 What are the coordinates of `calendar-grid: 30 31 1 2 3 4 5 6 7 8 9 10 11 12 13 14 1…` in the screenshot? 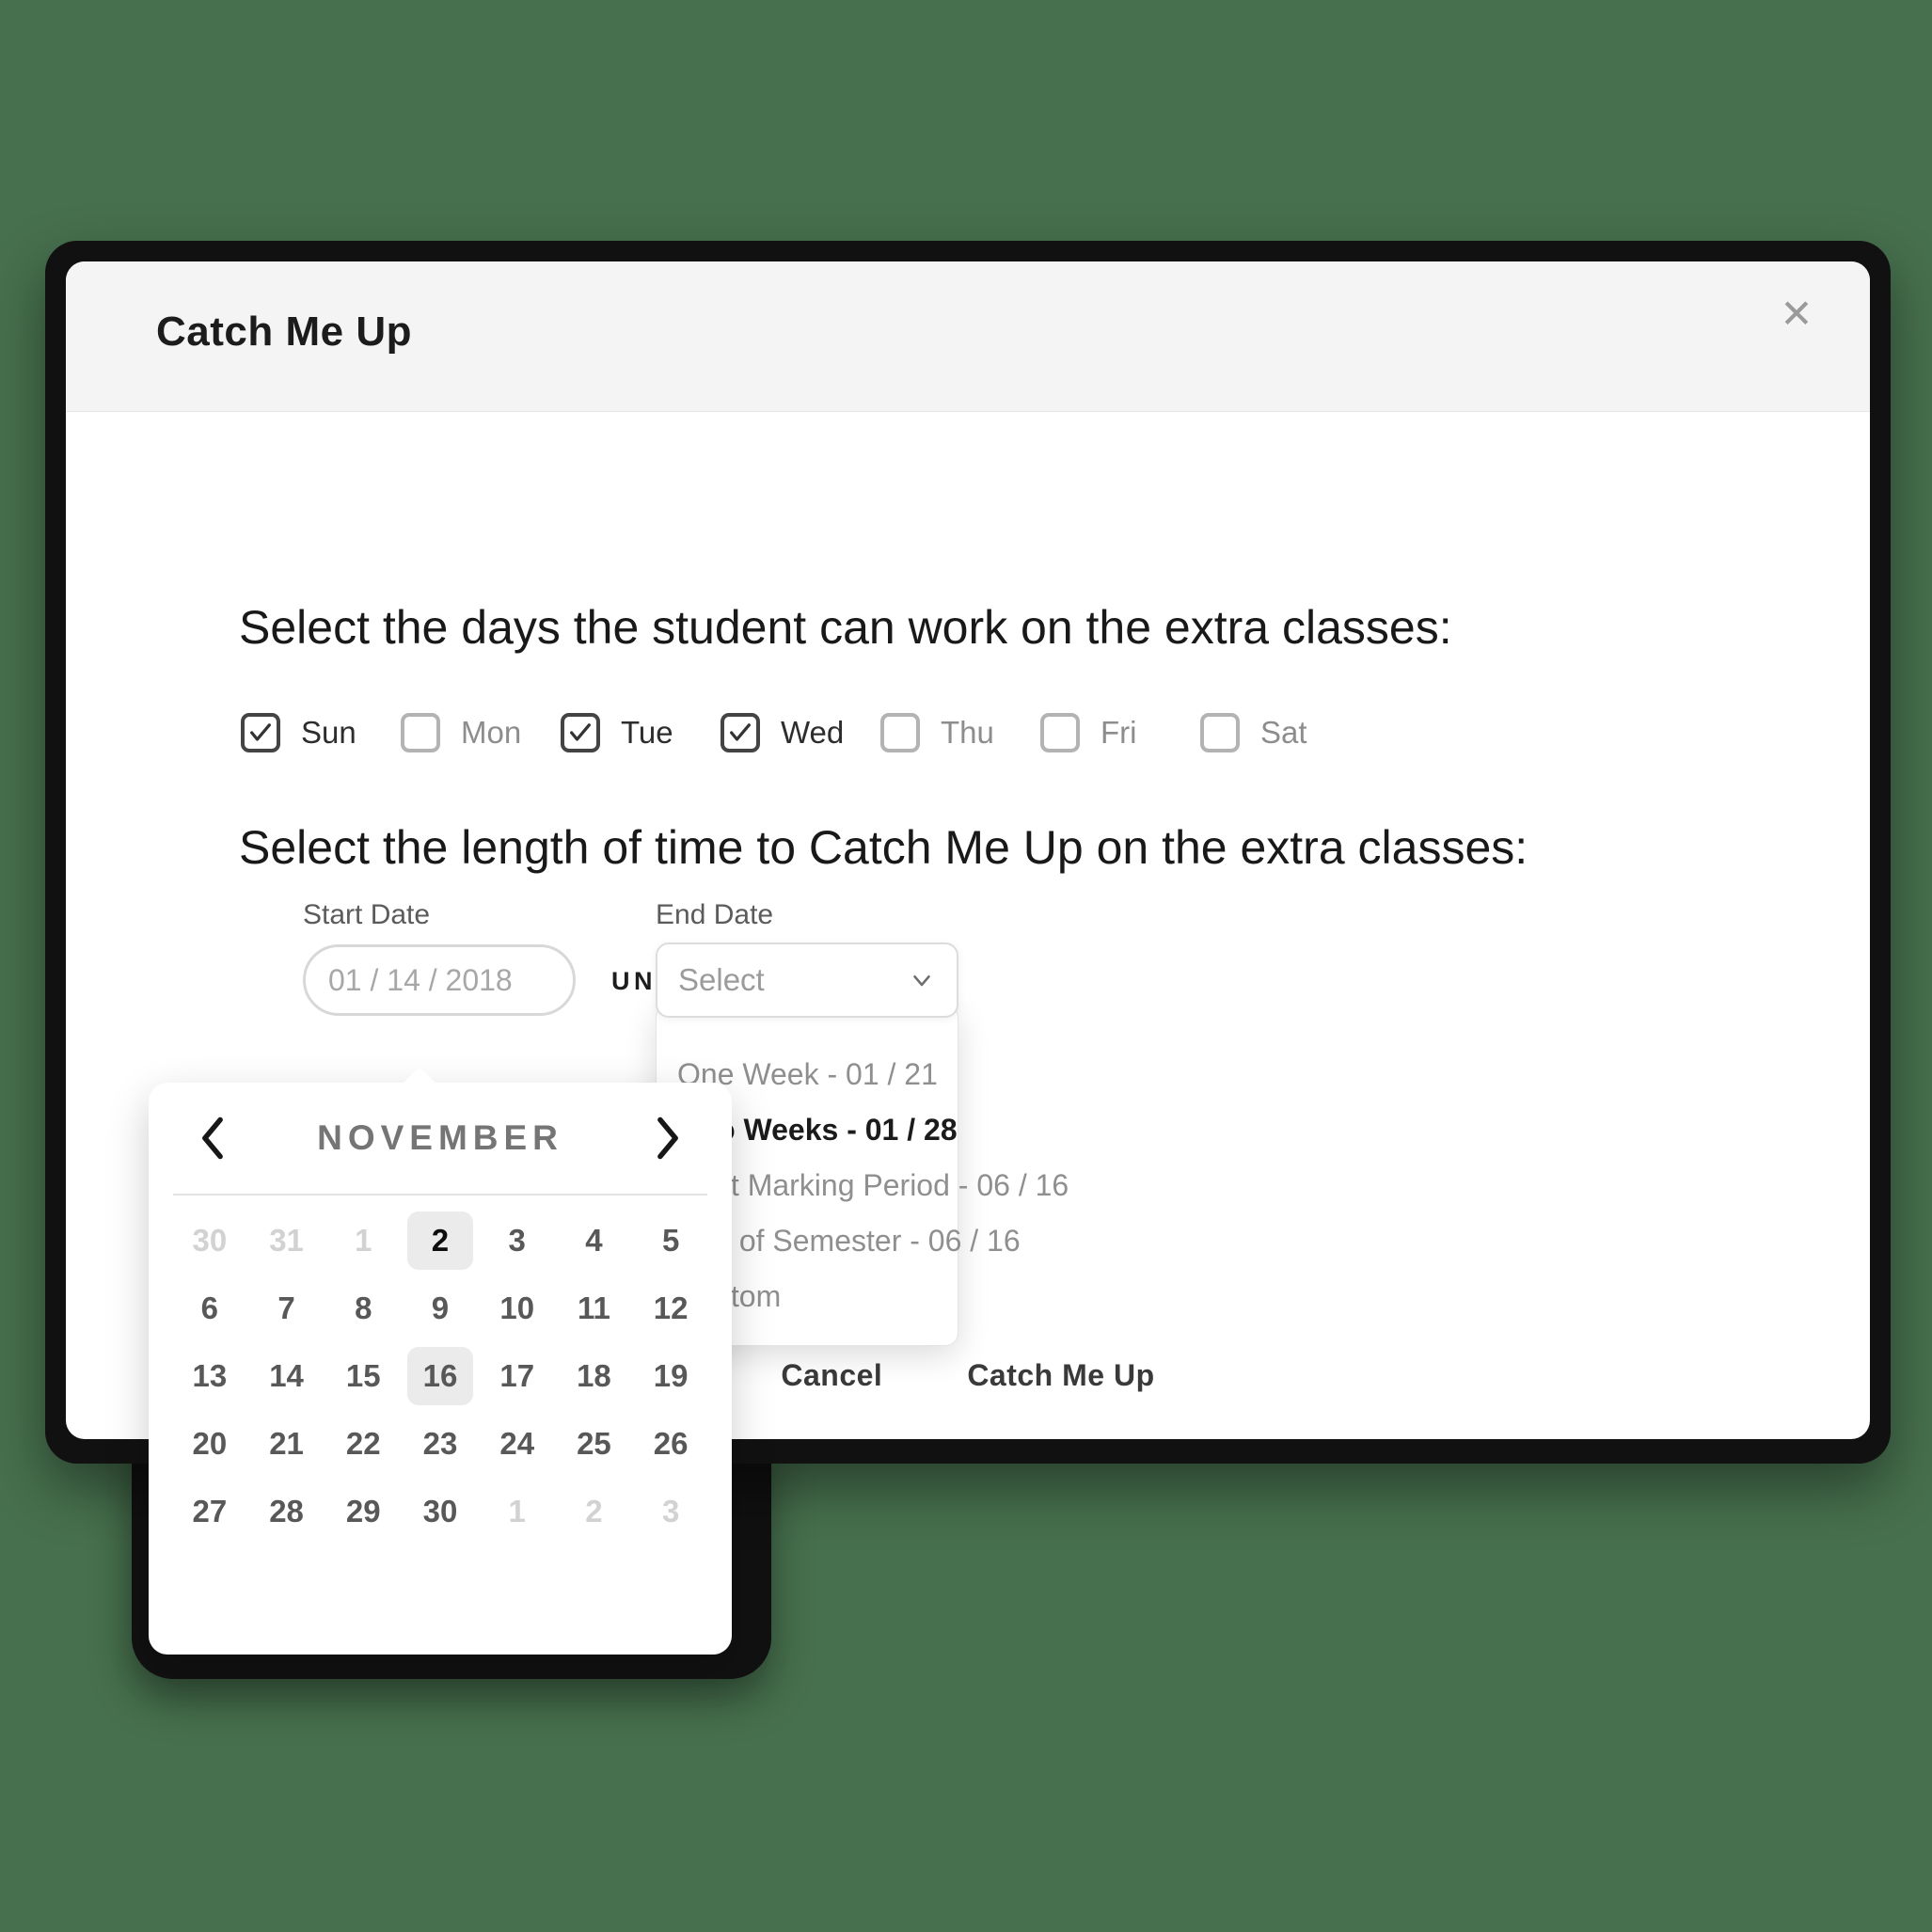 It's located at (440, 1370).